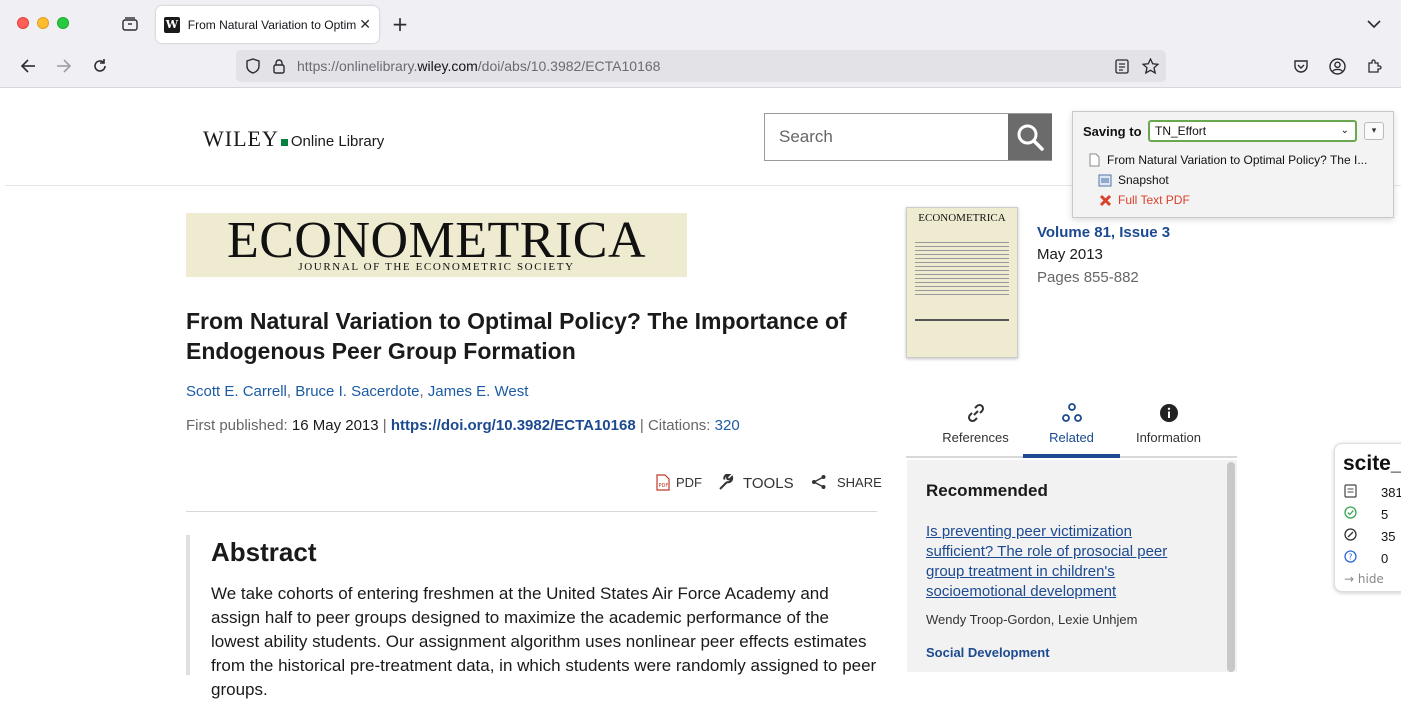 The width and height of the screenshot is (1401, 702). Describe the element at coordinates (663, 482) in the screenshot. I see `pdf-icon: PDF` at that location.